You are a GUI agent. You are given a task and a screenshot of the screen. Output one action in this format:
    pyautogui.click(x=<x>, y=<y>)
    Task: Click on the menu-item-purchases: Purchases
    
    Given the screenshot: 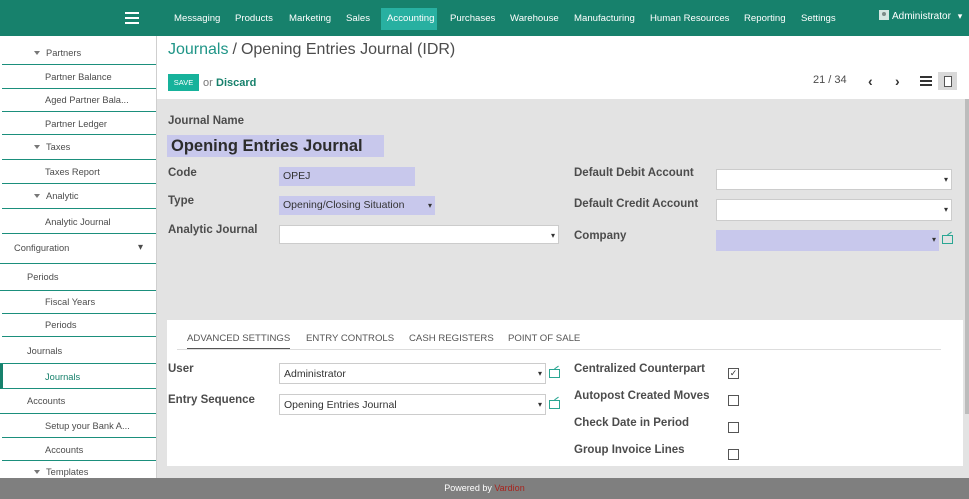 What is the action you would take?
    pyautogui.click(x=472, y=19)
    